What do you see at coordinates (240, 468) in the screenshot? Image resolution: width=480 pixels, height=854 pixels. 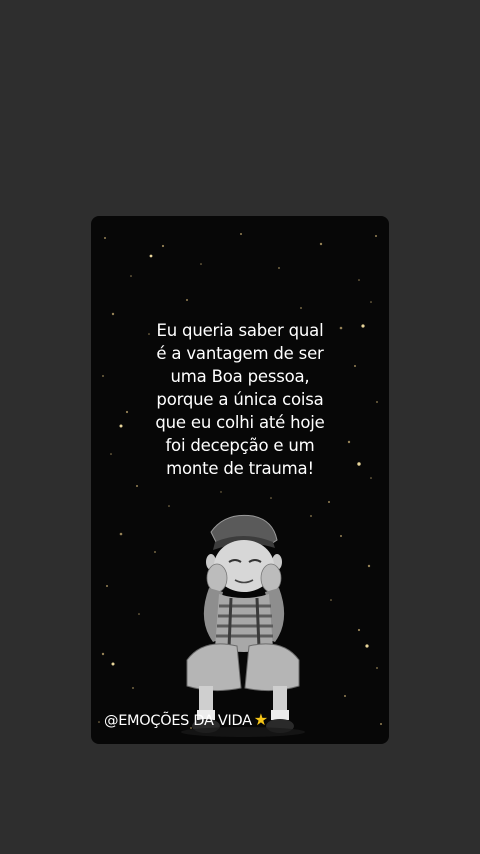 I see `quote-line: monte de trauma!` at bounding box center [240, 468].